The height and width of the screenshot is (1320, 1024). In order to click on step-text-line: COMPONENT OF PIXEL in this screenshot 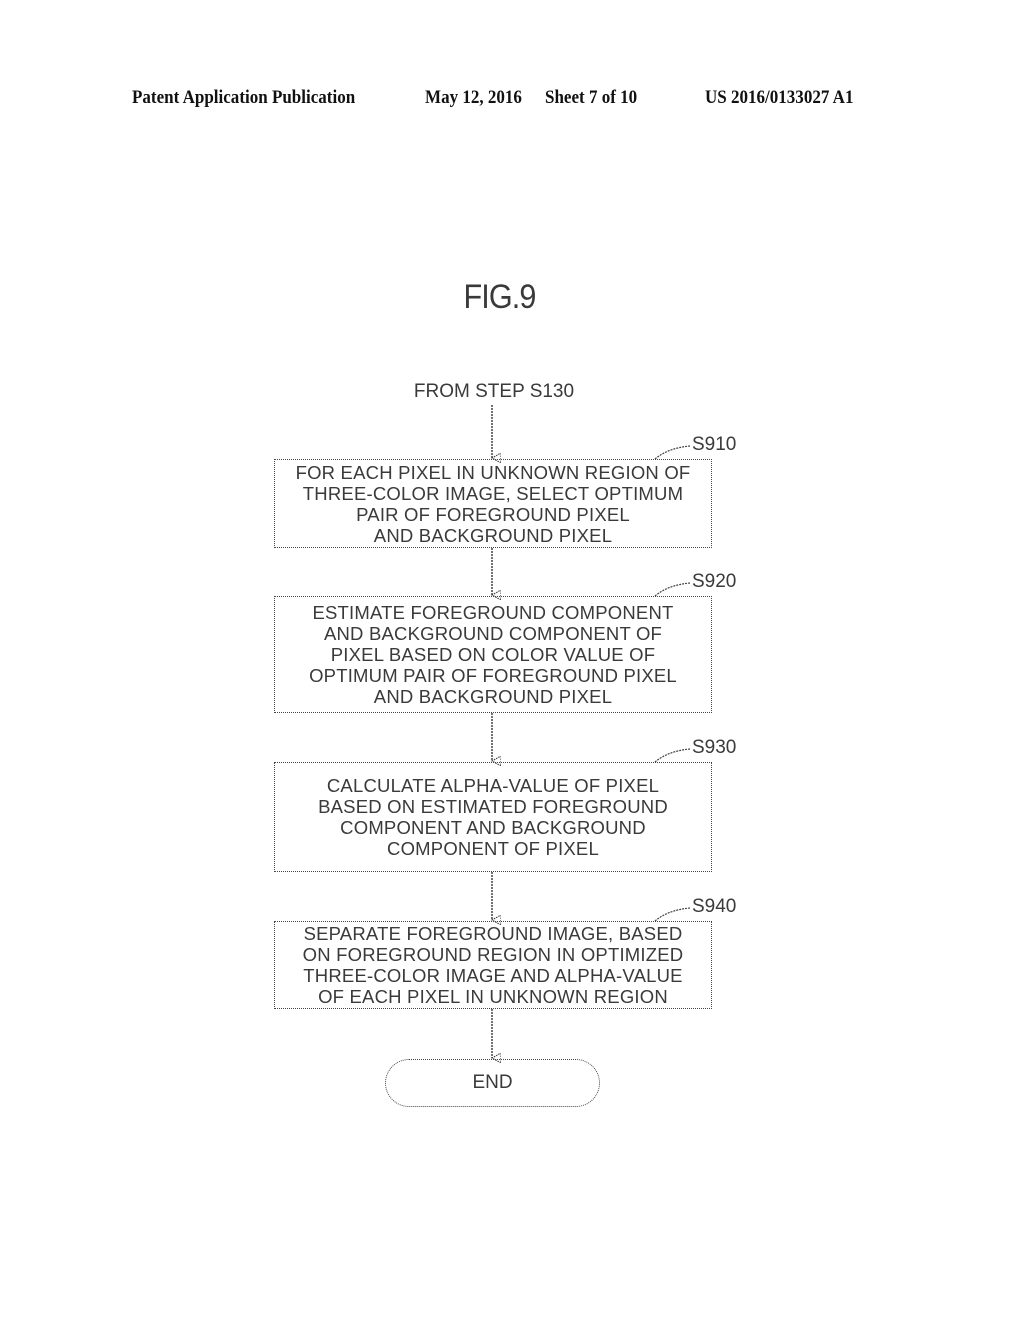, I will do `click(493, 848)`.